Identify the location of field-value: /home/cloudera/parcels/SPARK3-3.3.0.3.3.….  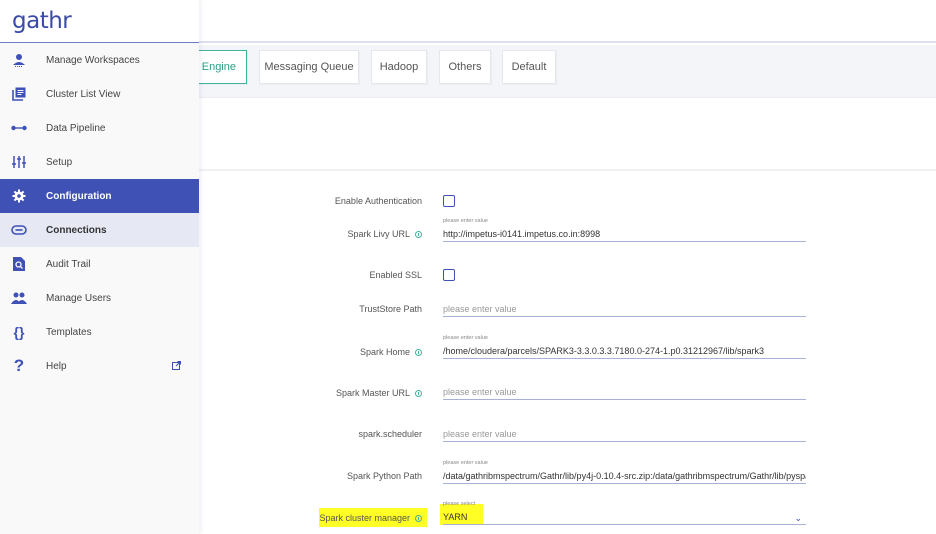
(604, 351).